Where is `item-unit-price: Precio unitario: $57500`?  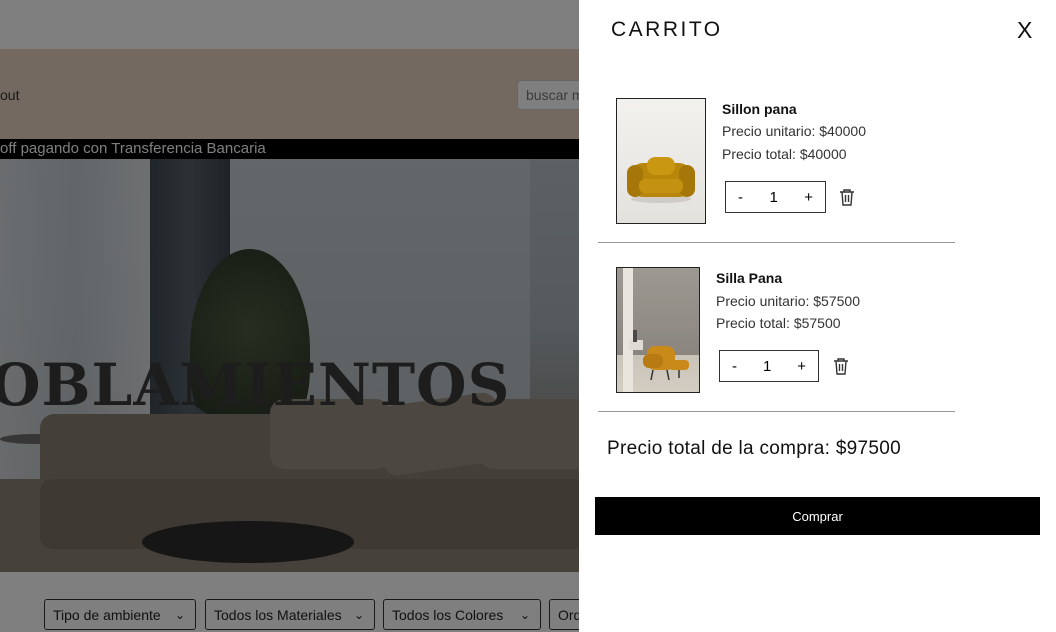
item-unit-price: Precio unitario: $57500 is located at coordinates (788, 301).